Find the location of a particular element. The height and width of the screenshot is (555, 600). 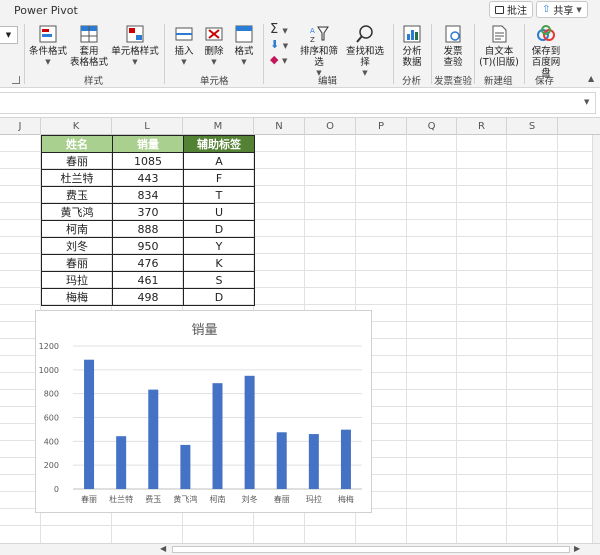

delete-button: 删除 ▼ is located at coordinates (214, 46).